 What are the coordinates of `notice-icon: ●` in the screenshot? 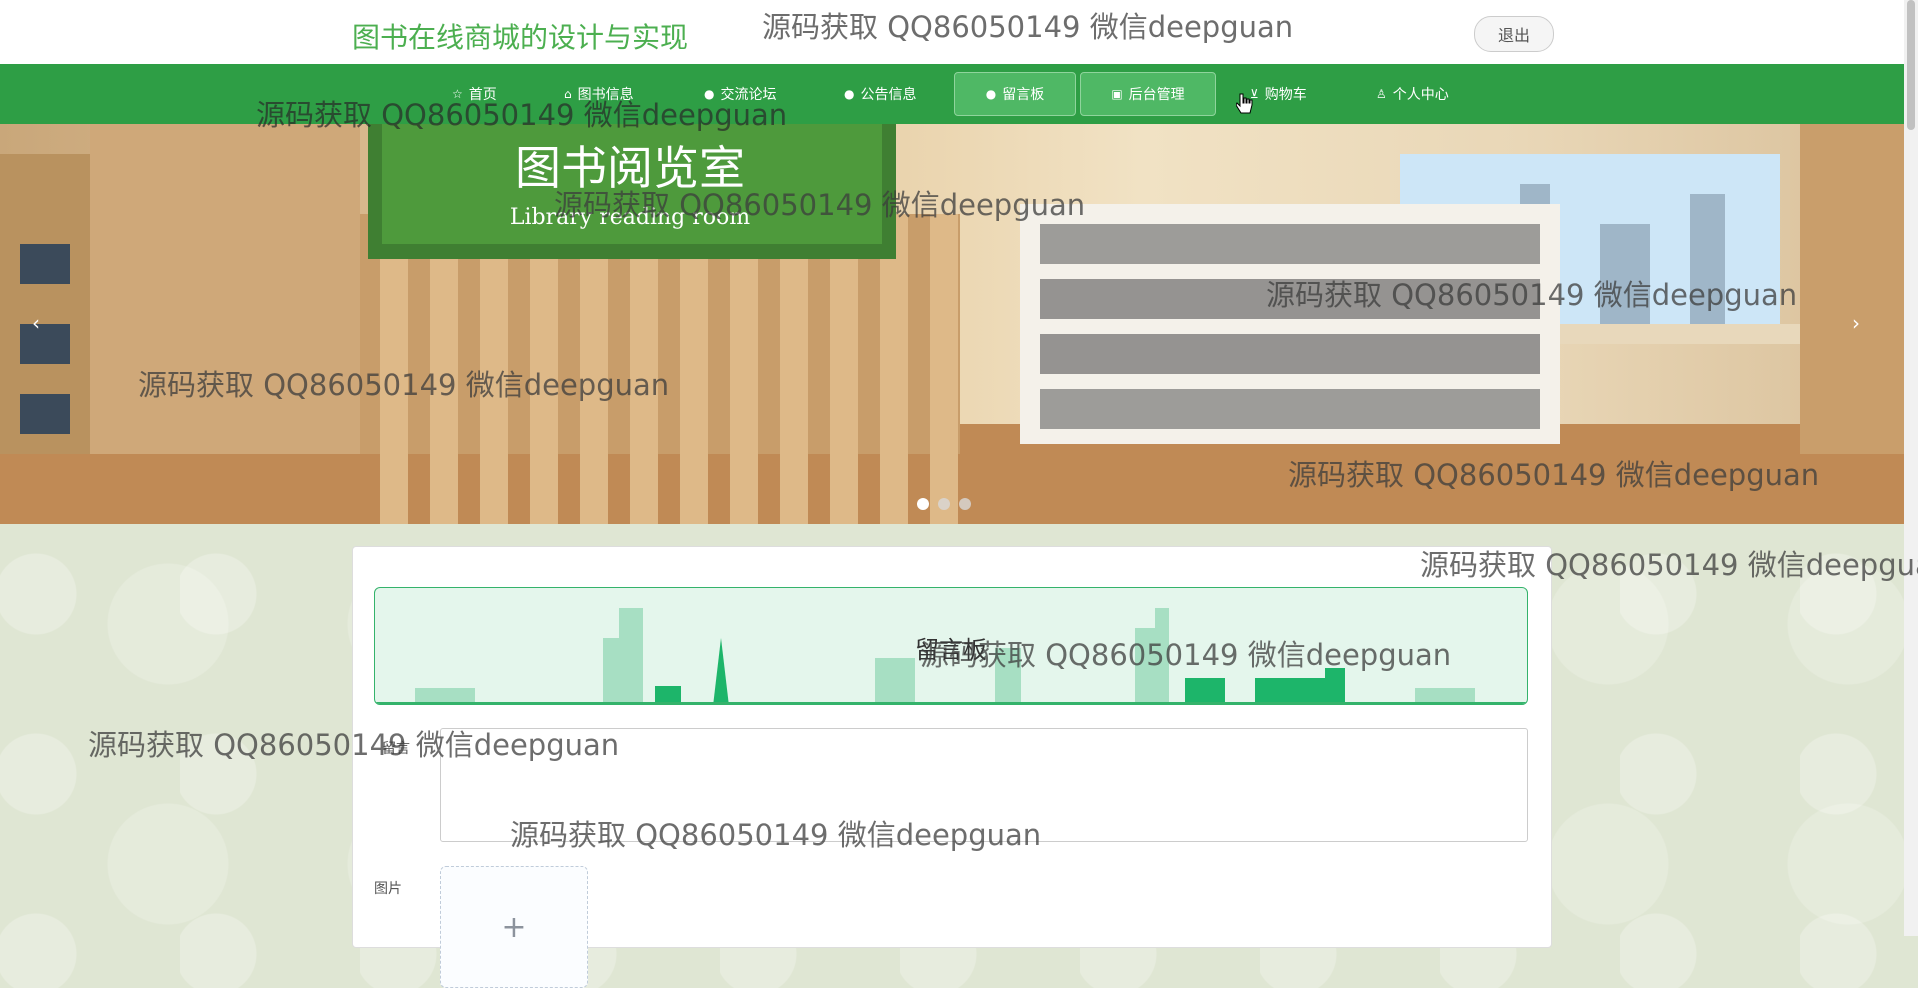 It's located at (849, 94).